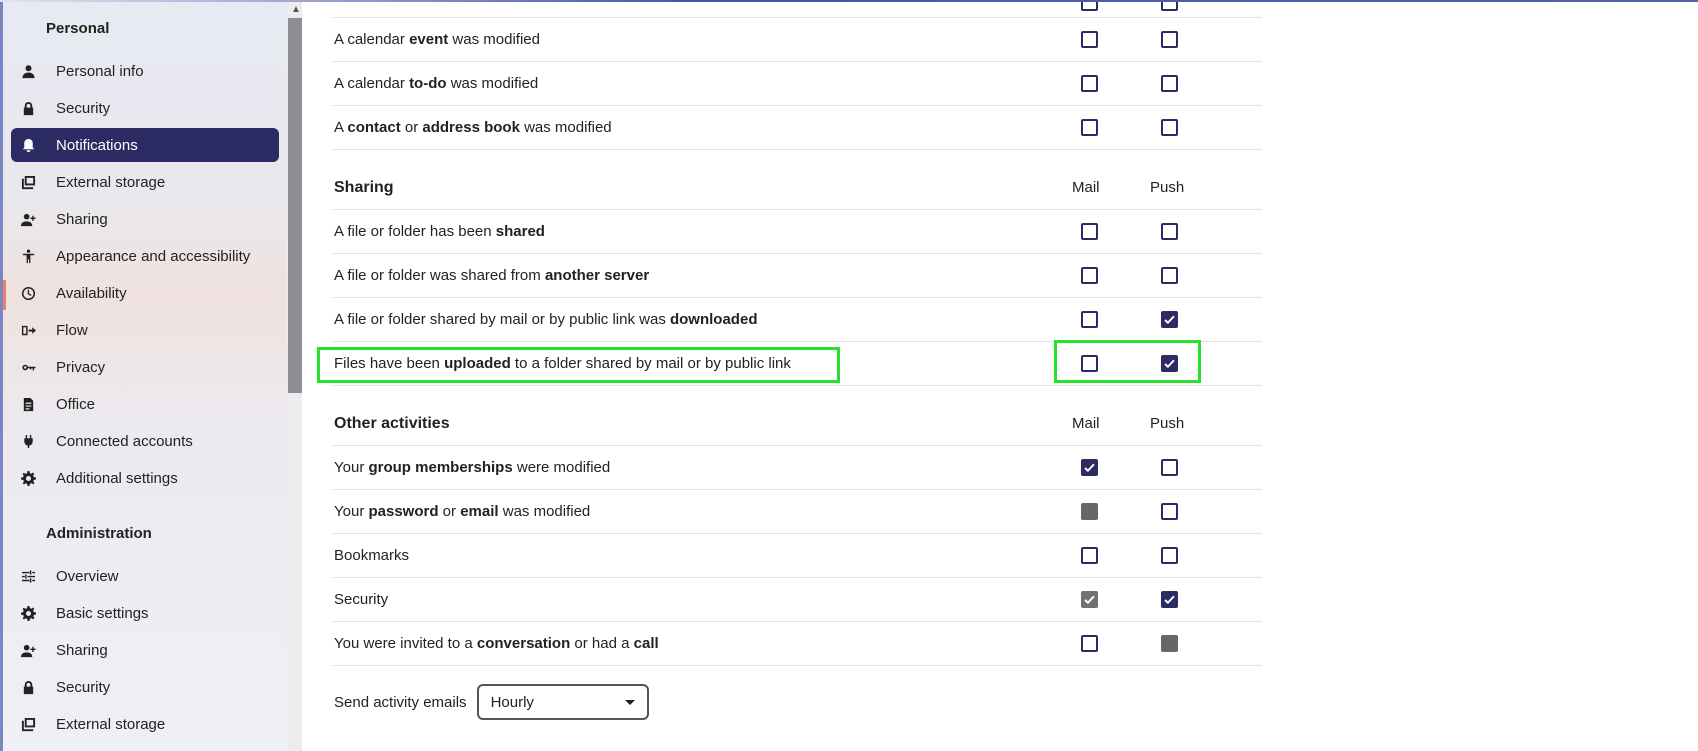 This screenshot has height=751, width=1698. What do you see at coordinates (562, 702) in the screenshot?
I see `activity-emails-select: Hourly` at bounding box center [562, 702].